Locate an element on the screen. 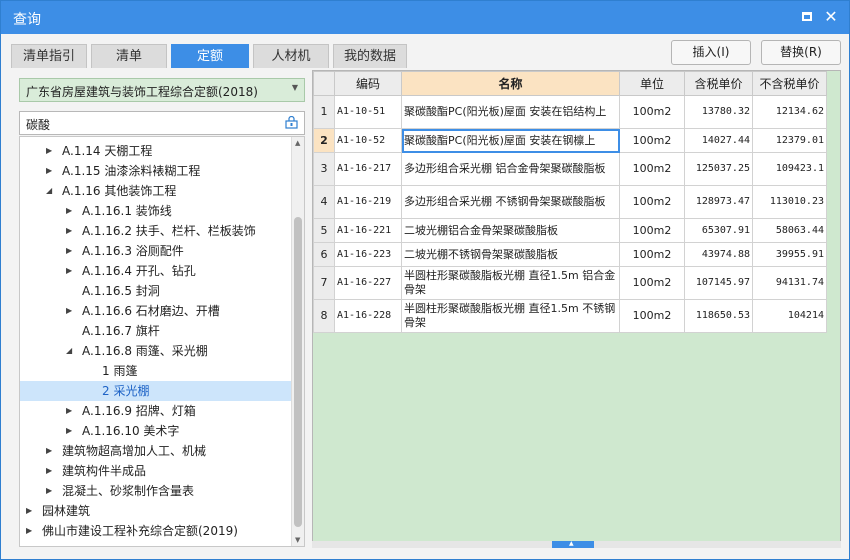 The height and width of the screenshot is (560, 850). tree-item: ▶ 建筑物超高增加人工、机械 is located at coordinates (156, 451).